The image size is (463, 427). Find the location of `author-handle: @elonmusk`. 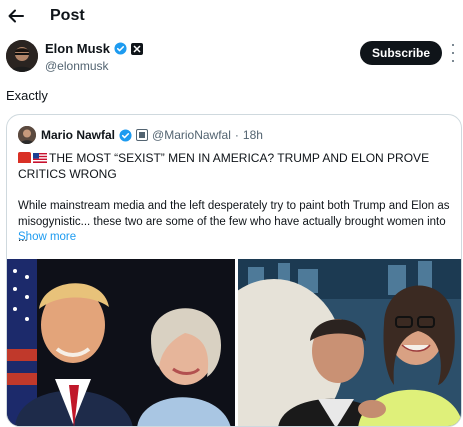

author-handle: @elonmusk is located at coordinates (77, 66).